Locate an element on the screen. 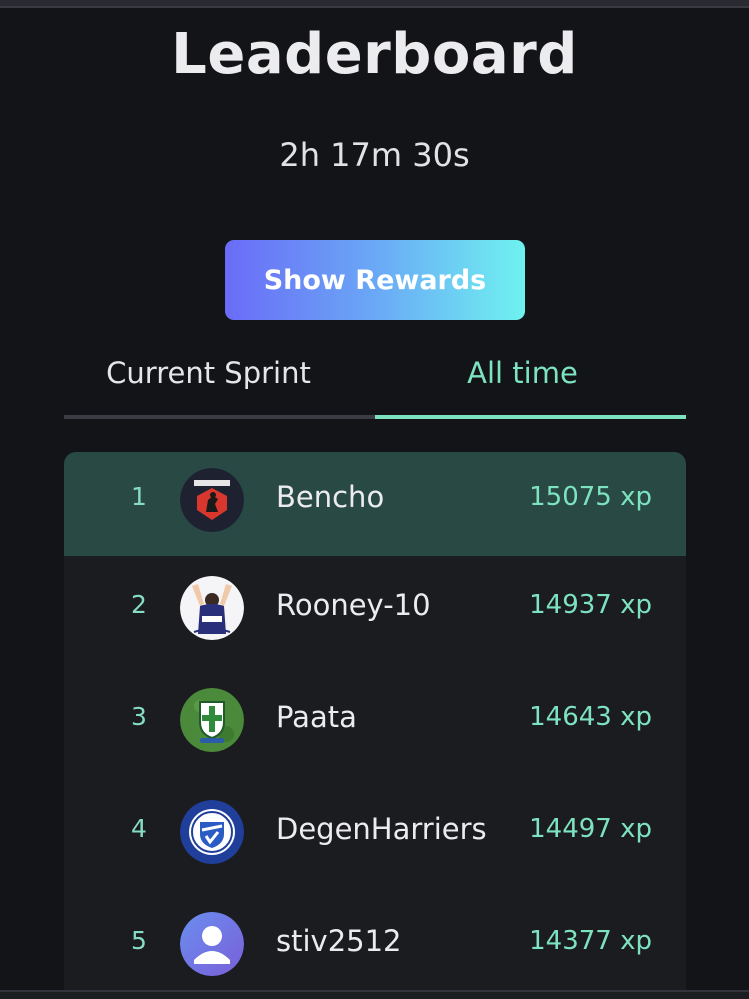  show-rewards-button: Show Rewards is located at coordinates (375, 280).